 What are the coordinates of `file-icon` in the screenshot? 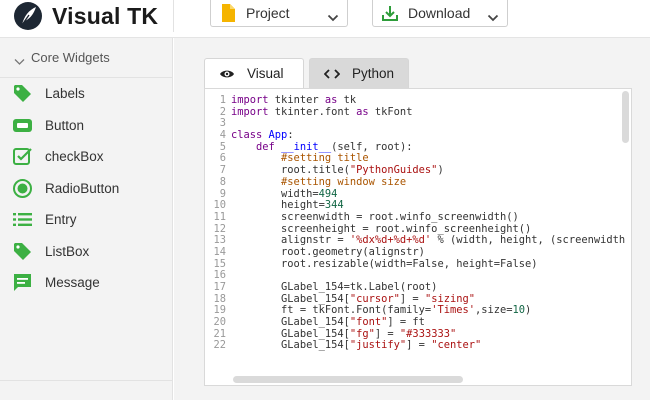 It's located at (228, 13).